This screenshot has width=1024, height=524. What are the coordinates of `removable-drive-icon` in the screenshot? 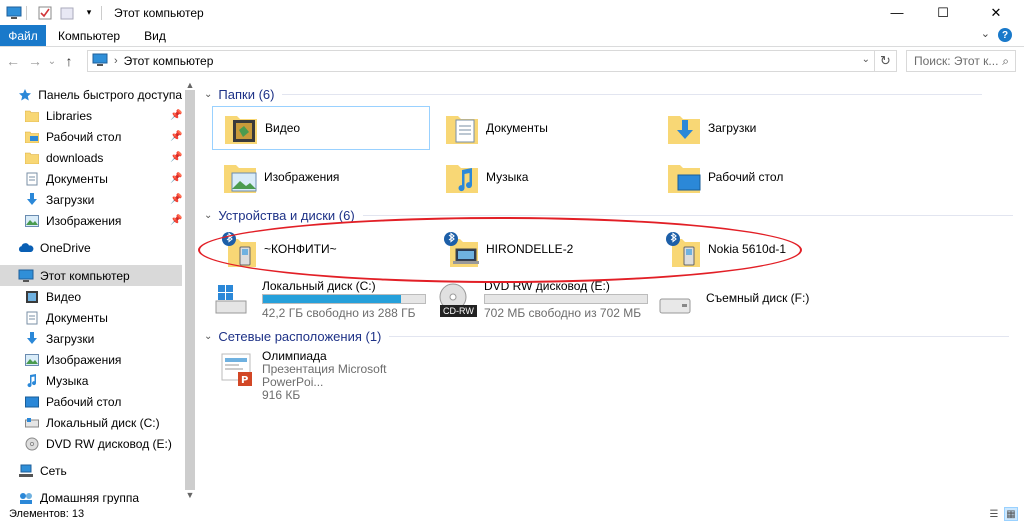 It's located at (675, 300).